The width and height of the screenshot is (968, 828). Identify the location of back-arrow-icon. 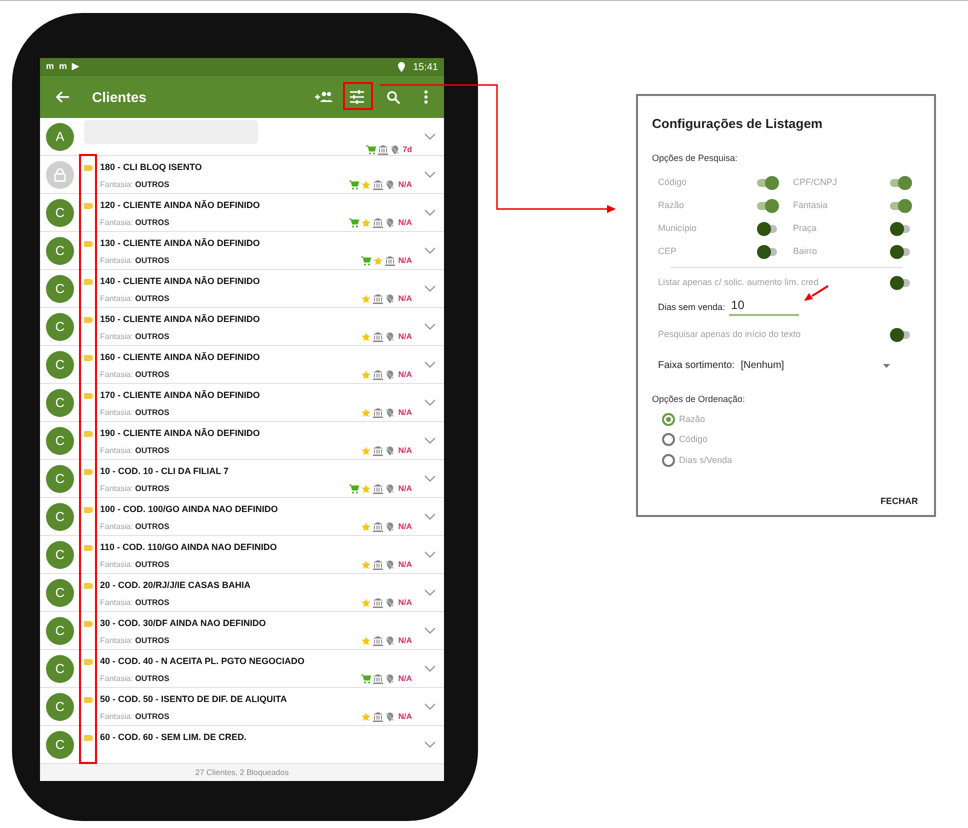
(63, 97).